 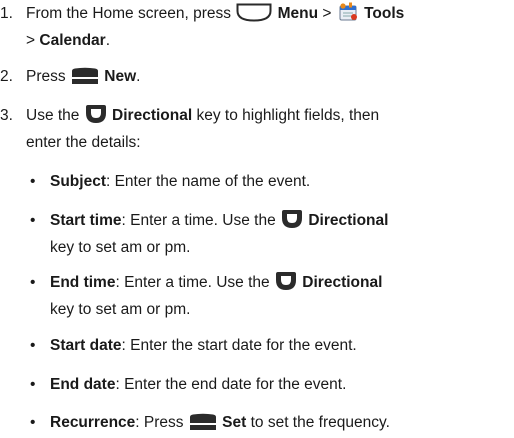 I want to click on field-description: to set the frequency., so click(x=320, y=422).